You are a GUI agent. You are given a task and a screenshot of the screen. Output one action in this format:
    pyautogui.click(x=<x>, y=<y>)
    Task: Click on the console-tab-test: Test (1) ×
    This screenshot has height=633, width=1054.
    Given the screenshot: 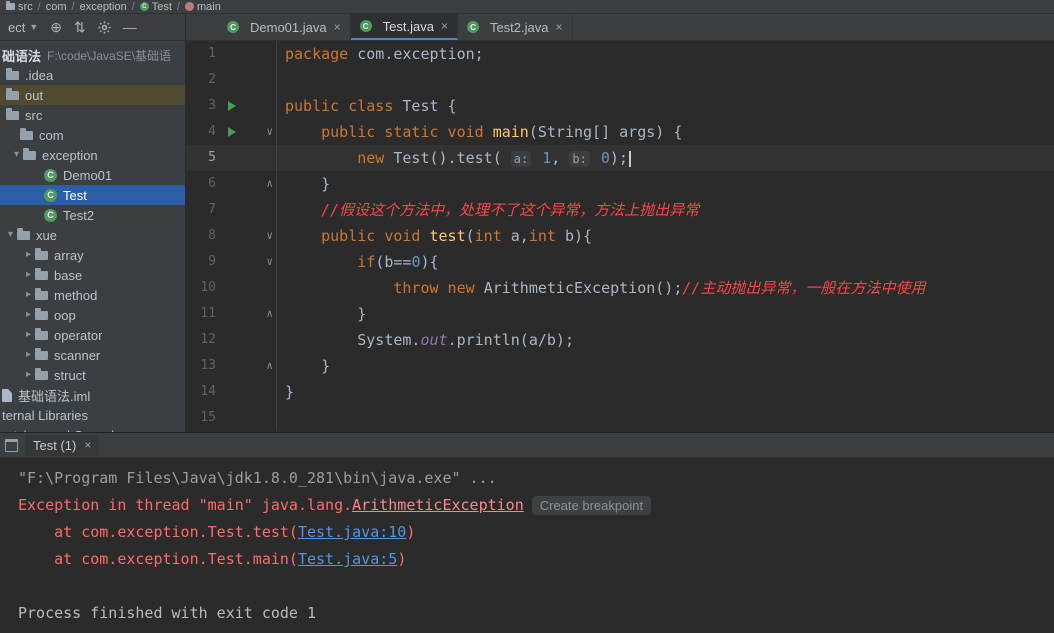 What is the action you would take?
    pyautogui.click(x=62, y=445)
    